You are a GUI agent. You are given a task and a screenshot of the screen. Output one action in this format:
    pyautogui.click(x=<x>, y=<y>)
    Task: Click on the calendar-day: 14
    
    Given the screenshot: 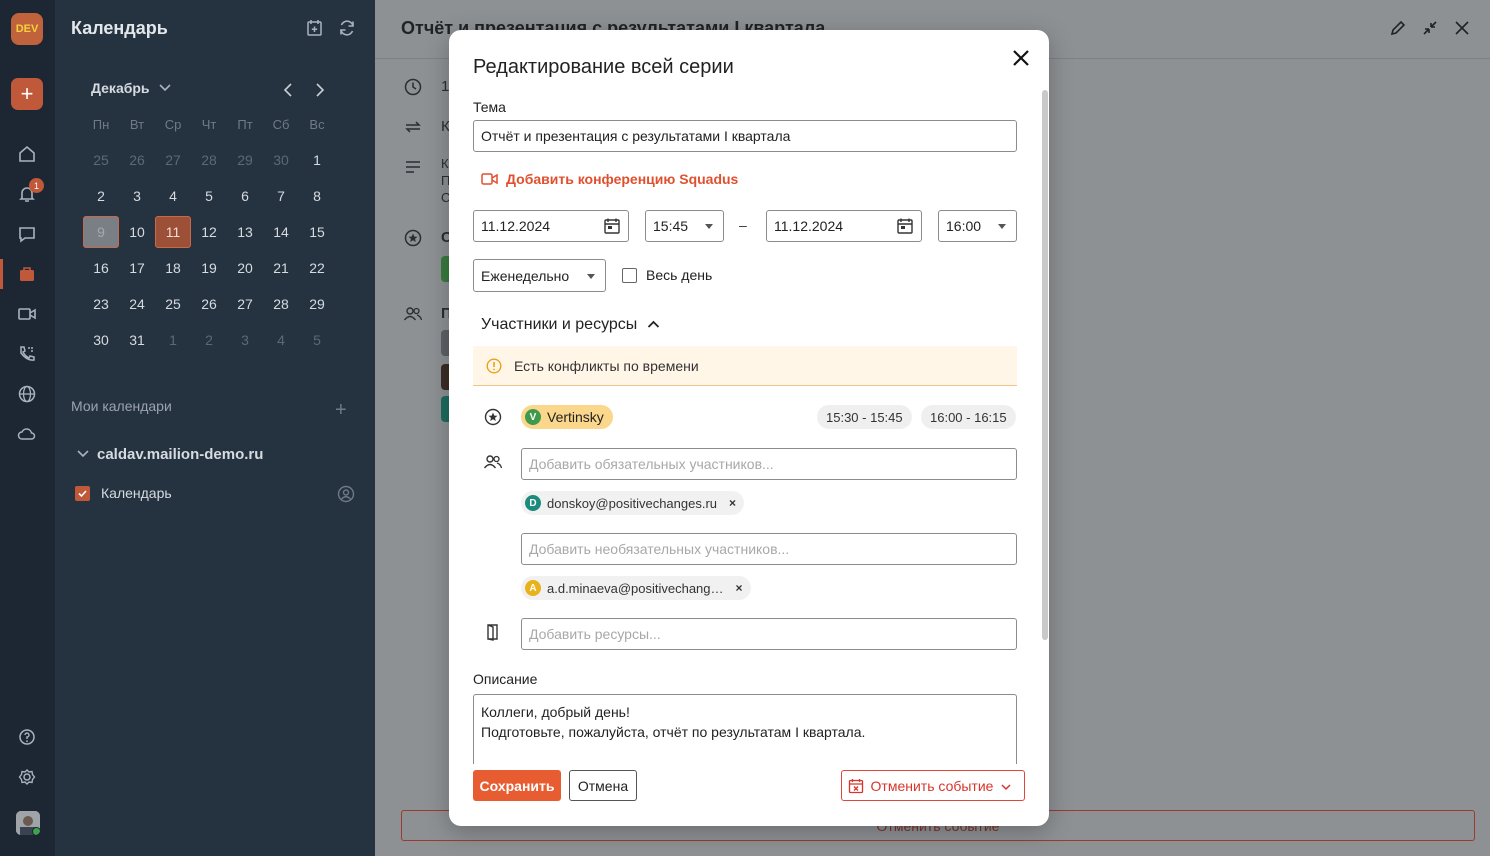 What is the action you would take?
    pyautogui.click(x=281, y=232)
    